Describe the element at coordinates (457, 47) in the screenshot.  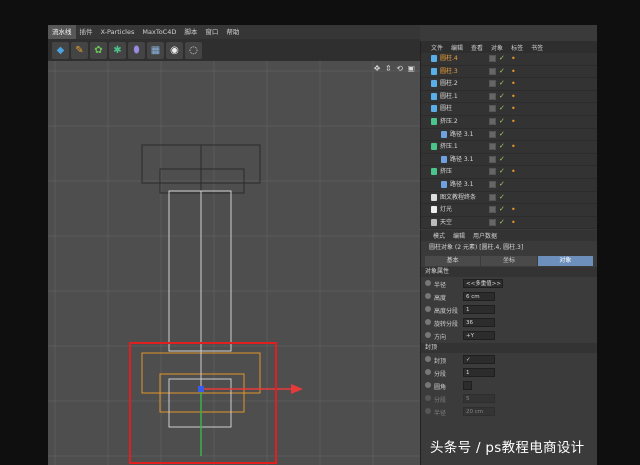
I see `om-menu-item: 编辑` at that location.